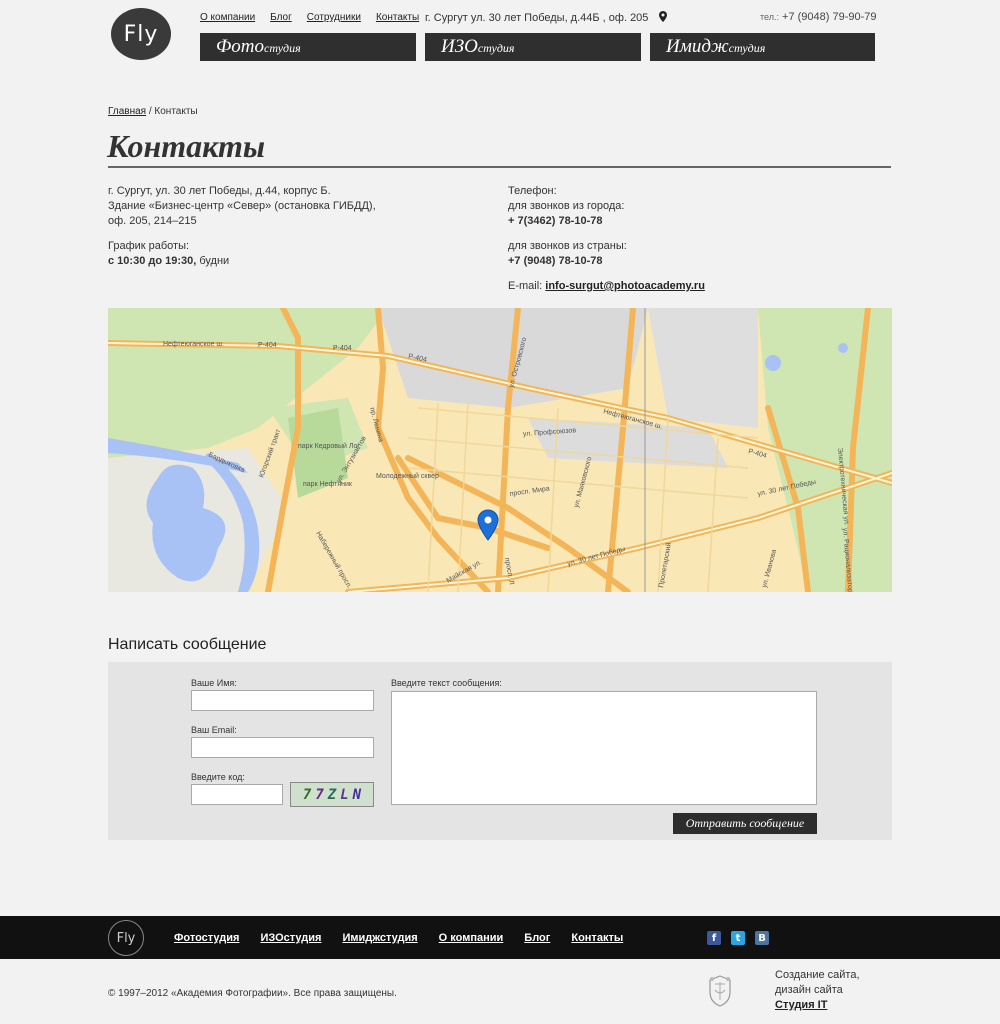 The width and height of the screenshot is (1000, 1024). I want to click on email-block: E-mail: info-surgut@photoacademy.ru, so click(606, 286).